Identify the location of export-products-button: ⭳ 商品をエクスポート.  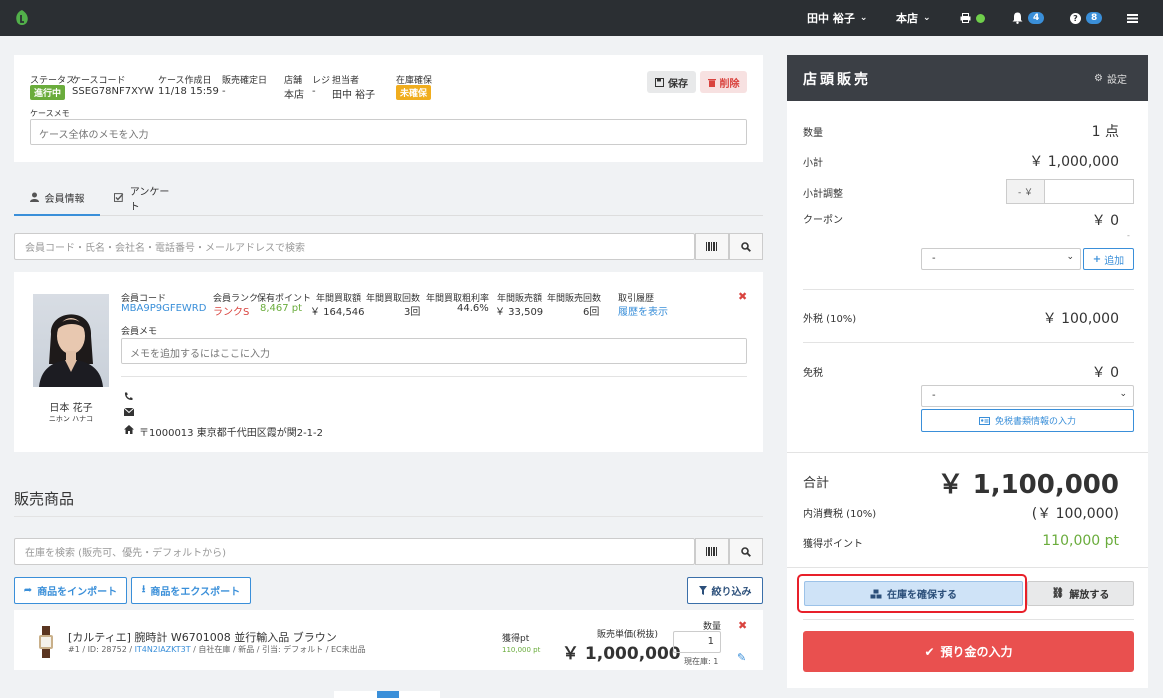
(191, 590).